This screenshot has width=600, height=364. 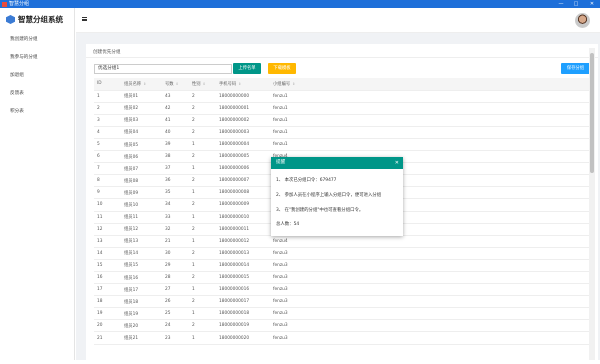 What do you see at coordinates (243, 229) in the screenshot?
I see `cell-phone: 18000000011` at bounding box center [243, 229].